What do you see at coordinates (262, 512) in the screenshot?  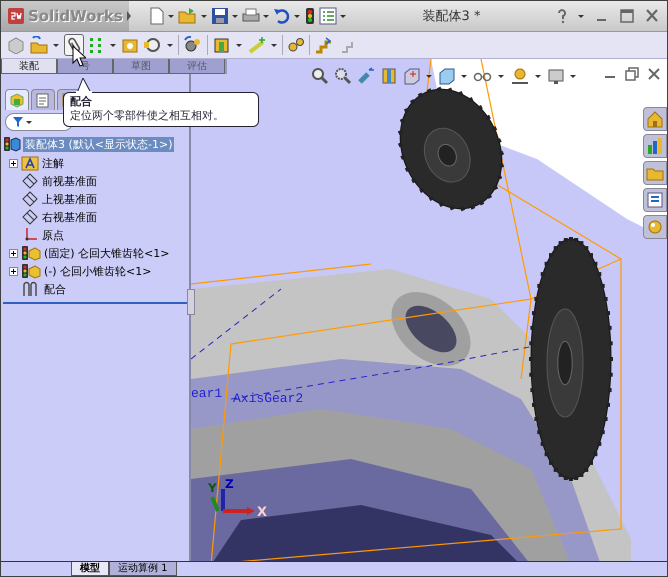 I see `triad-label: X` at bounding box center [262, 512].